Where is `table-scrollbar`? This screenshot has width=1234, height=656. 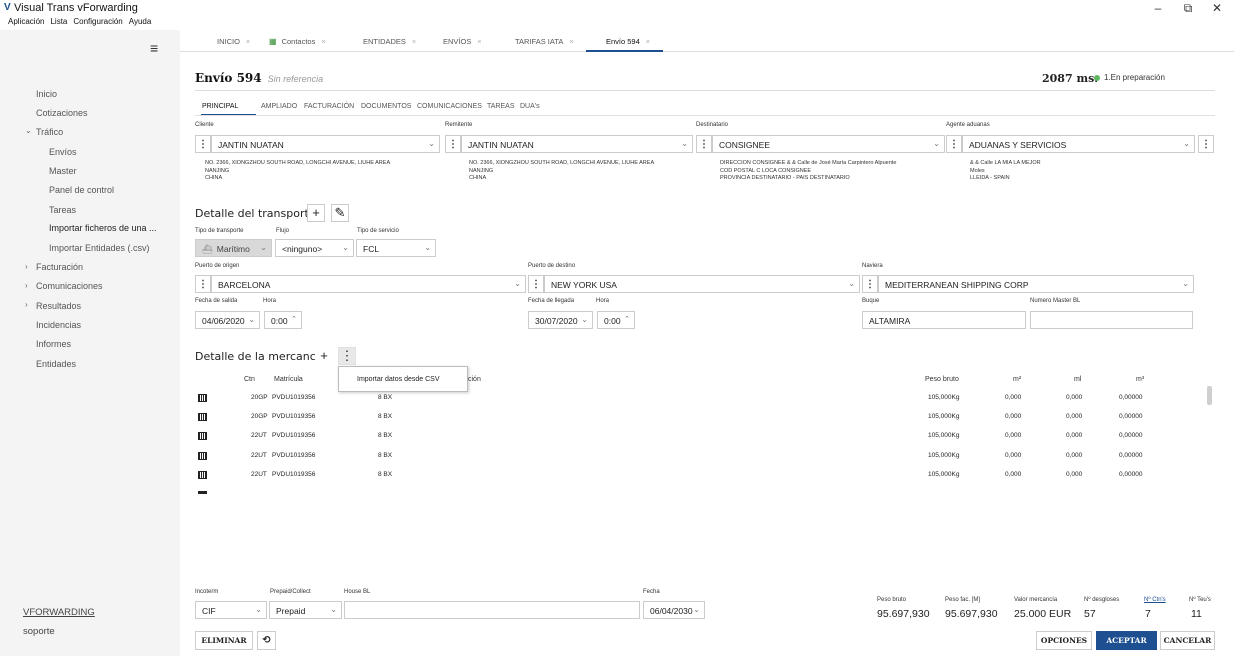
table-scrollbar is located at coordinates (1209, 395).